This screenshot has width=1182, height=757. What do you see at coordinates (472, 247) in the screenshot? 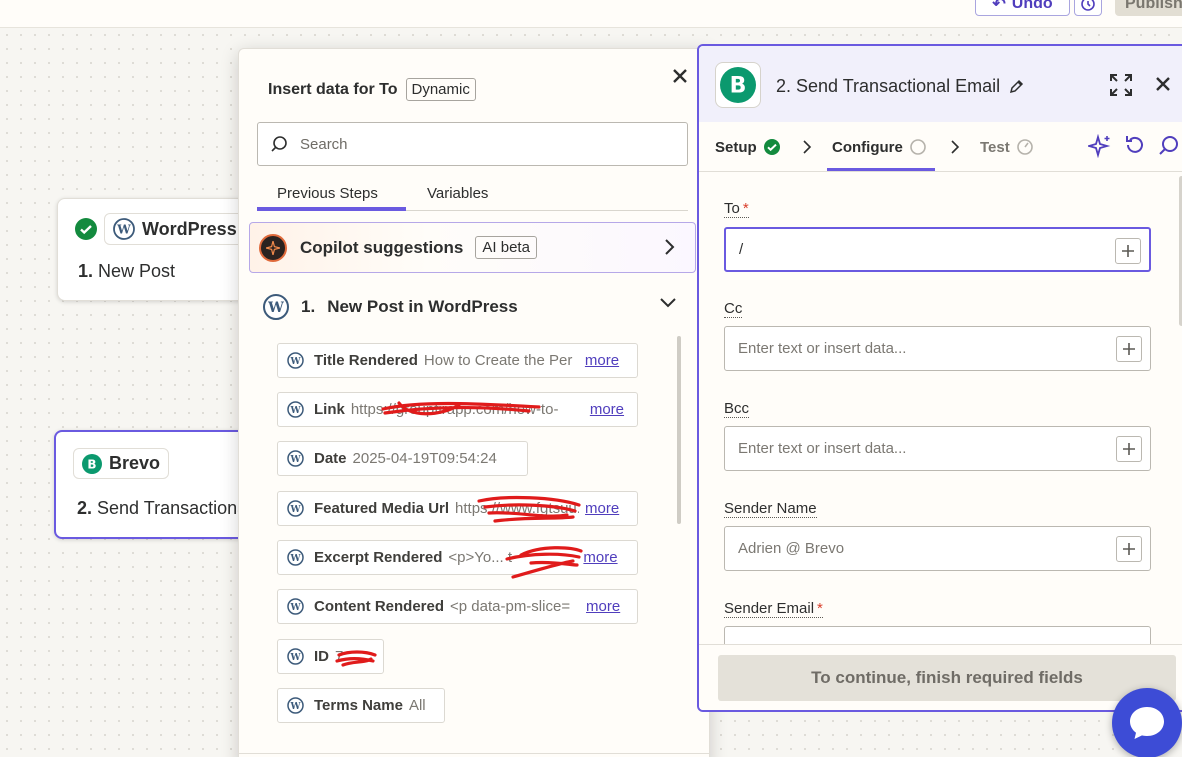
I see `copilot-suggestions-row: Copilot suggestions AI beta` at bounding box center [472, 247].